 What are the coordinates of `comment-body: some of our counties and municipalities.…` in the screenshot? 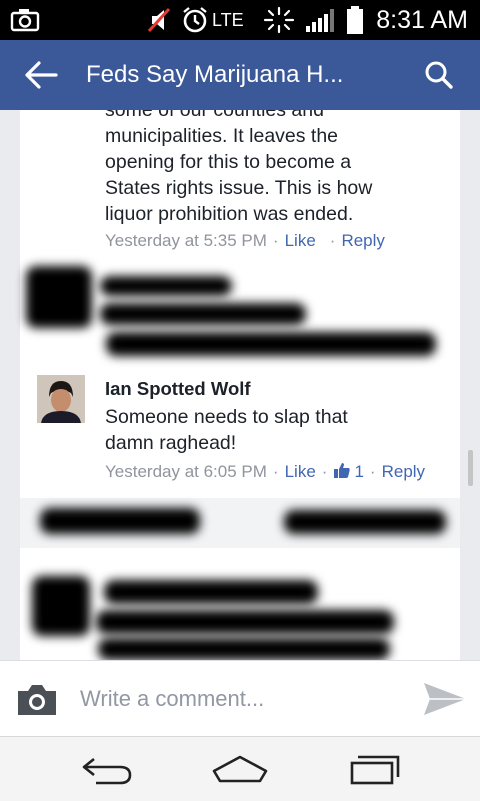 It's located at (275, 168).